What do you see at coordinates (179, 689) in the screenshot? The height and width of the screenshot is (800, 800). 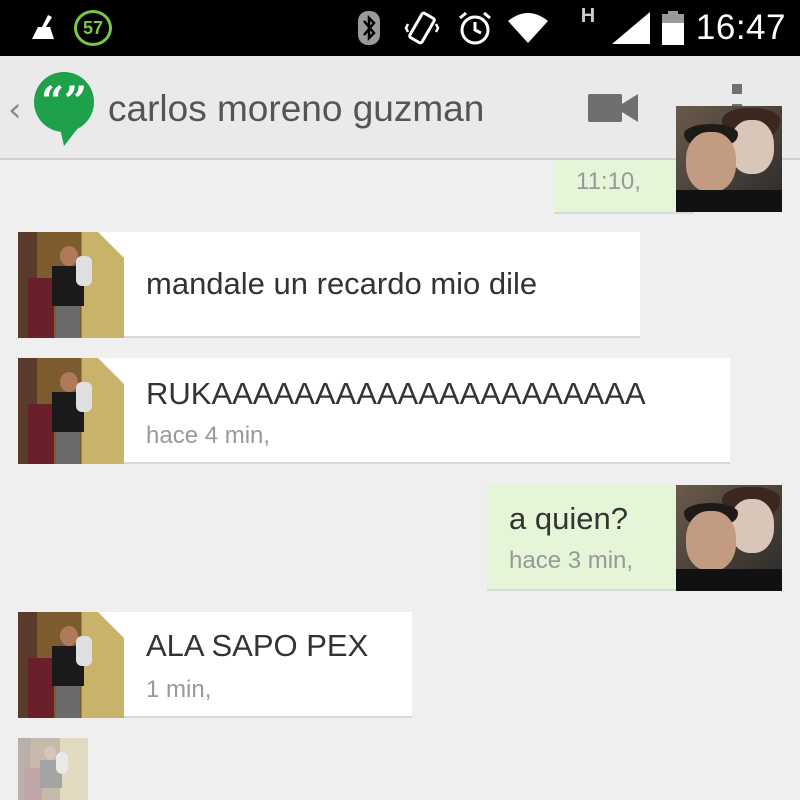 I see `message-time: 1 min,` at bounding box center [179, 689].